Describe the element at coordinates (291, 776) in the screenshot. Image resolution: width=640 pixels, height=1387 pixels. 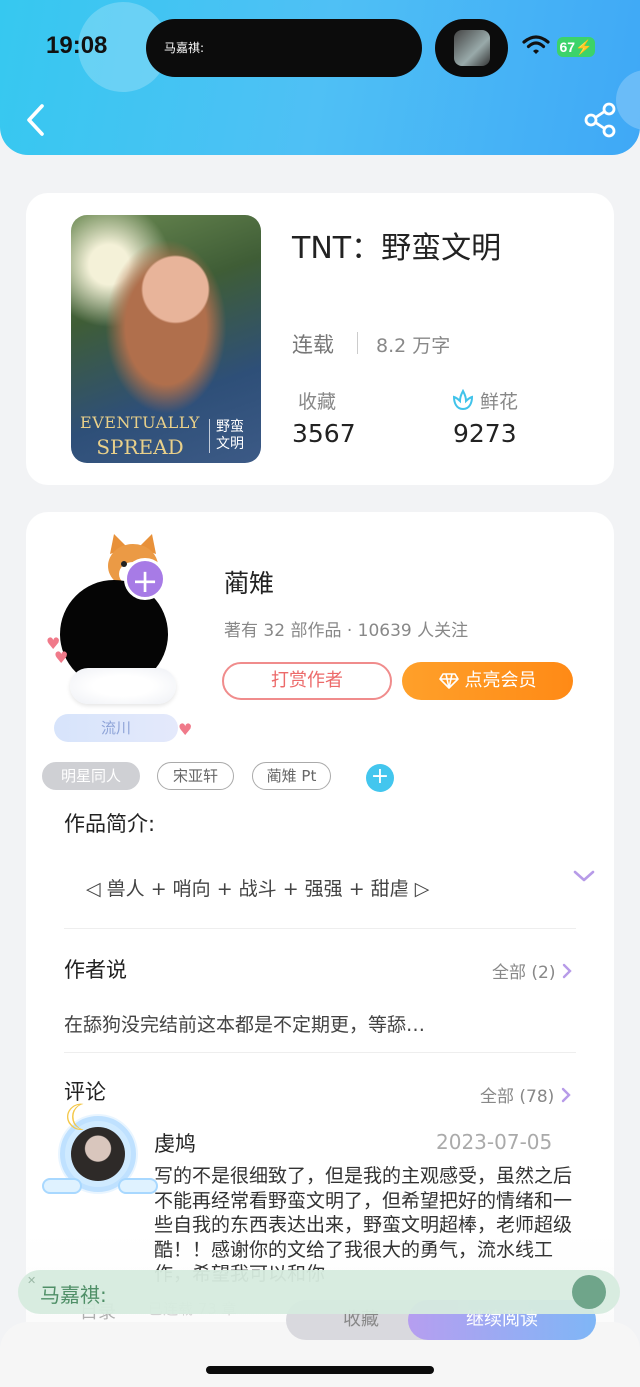
I see `tag-author: 蔺雉 Pt` at that location.